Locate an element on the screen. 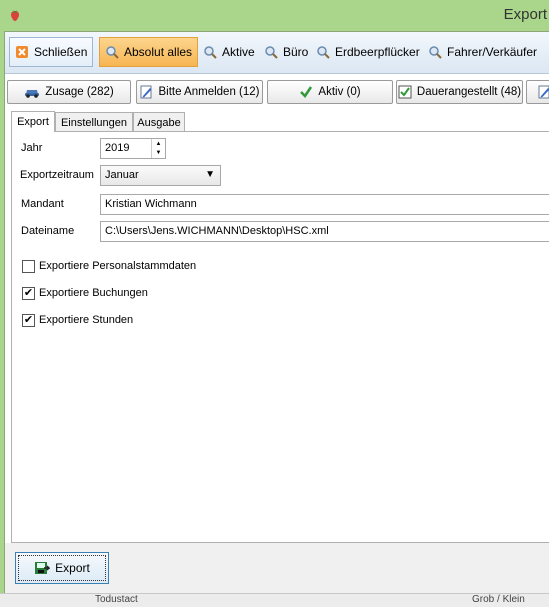 This screenshot has width=549, height=607. period-value: Januar is located at coordinates (122, 175).